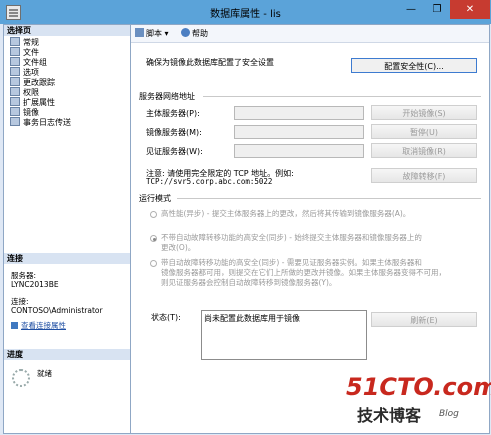  Describe the element at coordinates (418, 387) in the screenshot. I see `watermark-logo: 51CTO.com` at that location.